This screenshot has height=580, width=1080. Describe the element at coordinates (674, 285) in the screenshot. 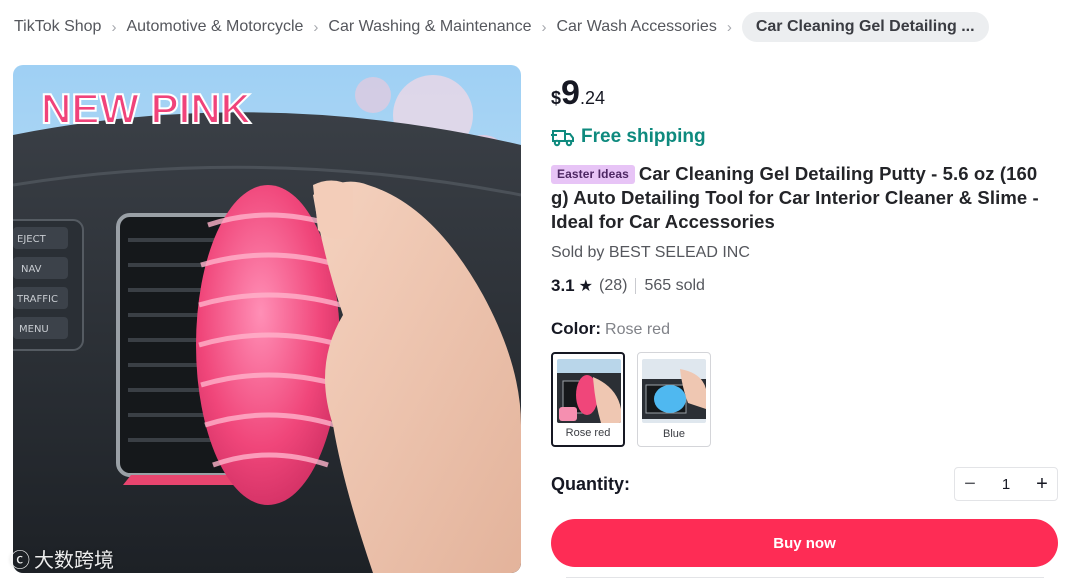

I see `sold-count: 565 sold` at that location.